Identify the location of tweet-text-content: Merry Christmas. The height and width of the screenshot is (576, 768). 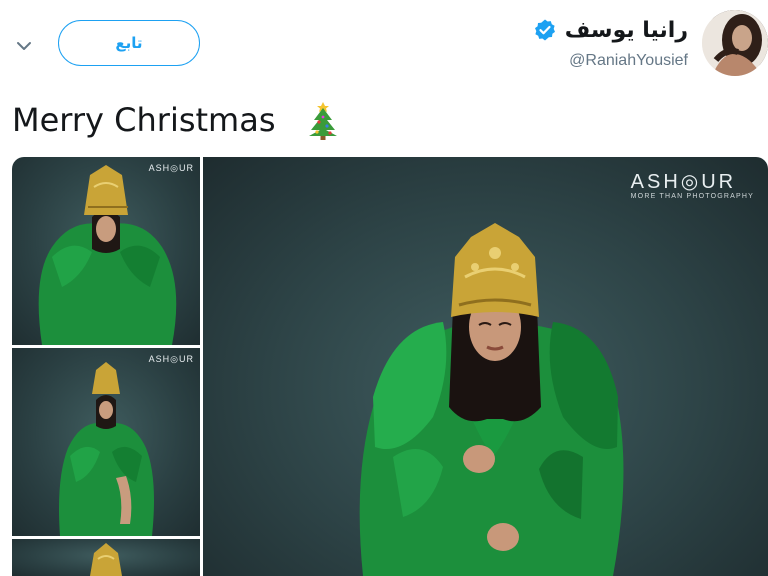
(144, 120).